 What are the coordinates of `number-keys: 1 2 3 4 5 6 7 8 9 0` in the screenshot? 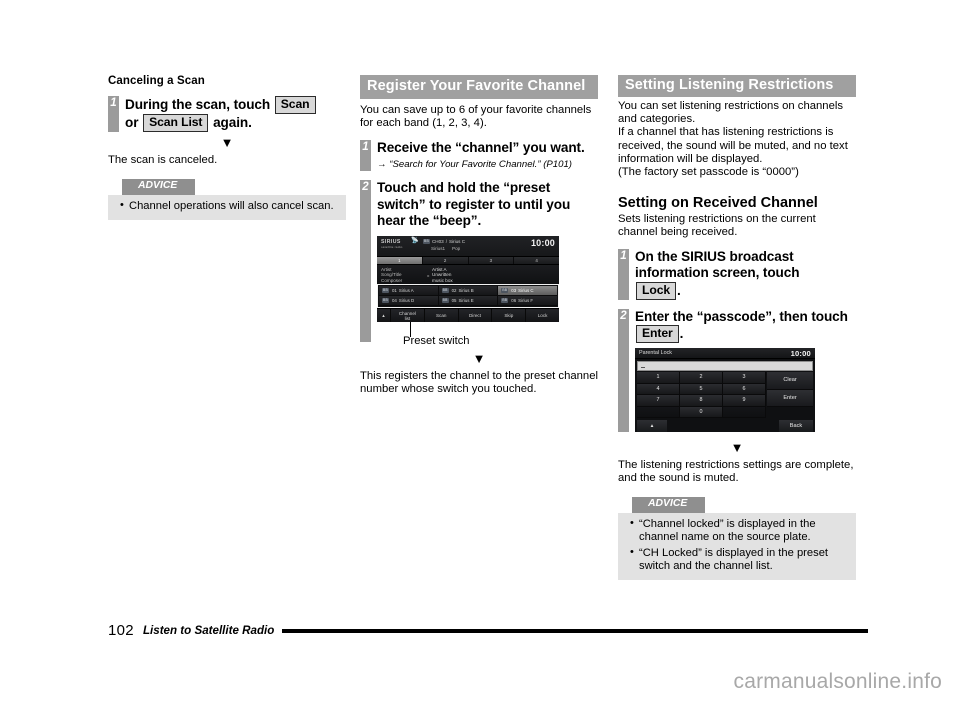 It's located at (701, 395).